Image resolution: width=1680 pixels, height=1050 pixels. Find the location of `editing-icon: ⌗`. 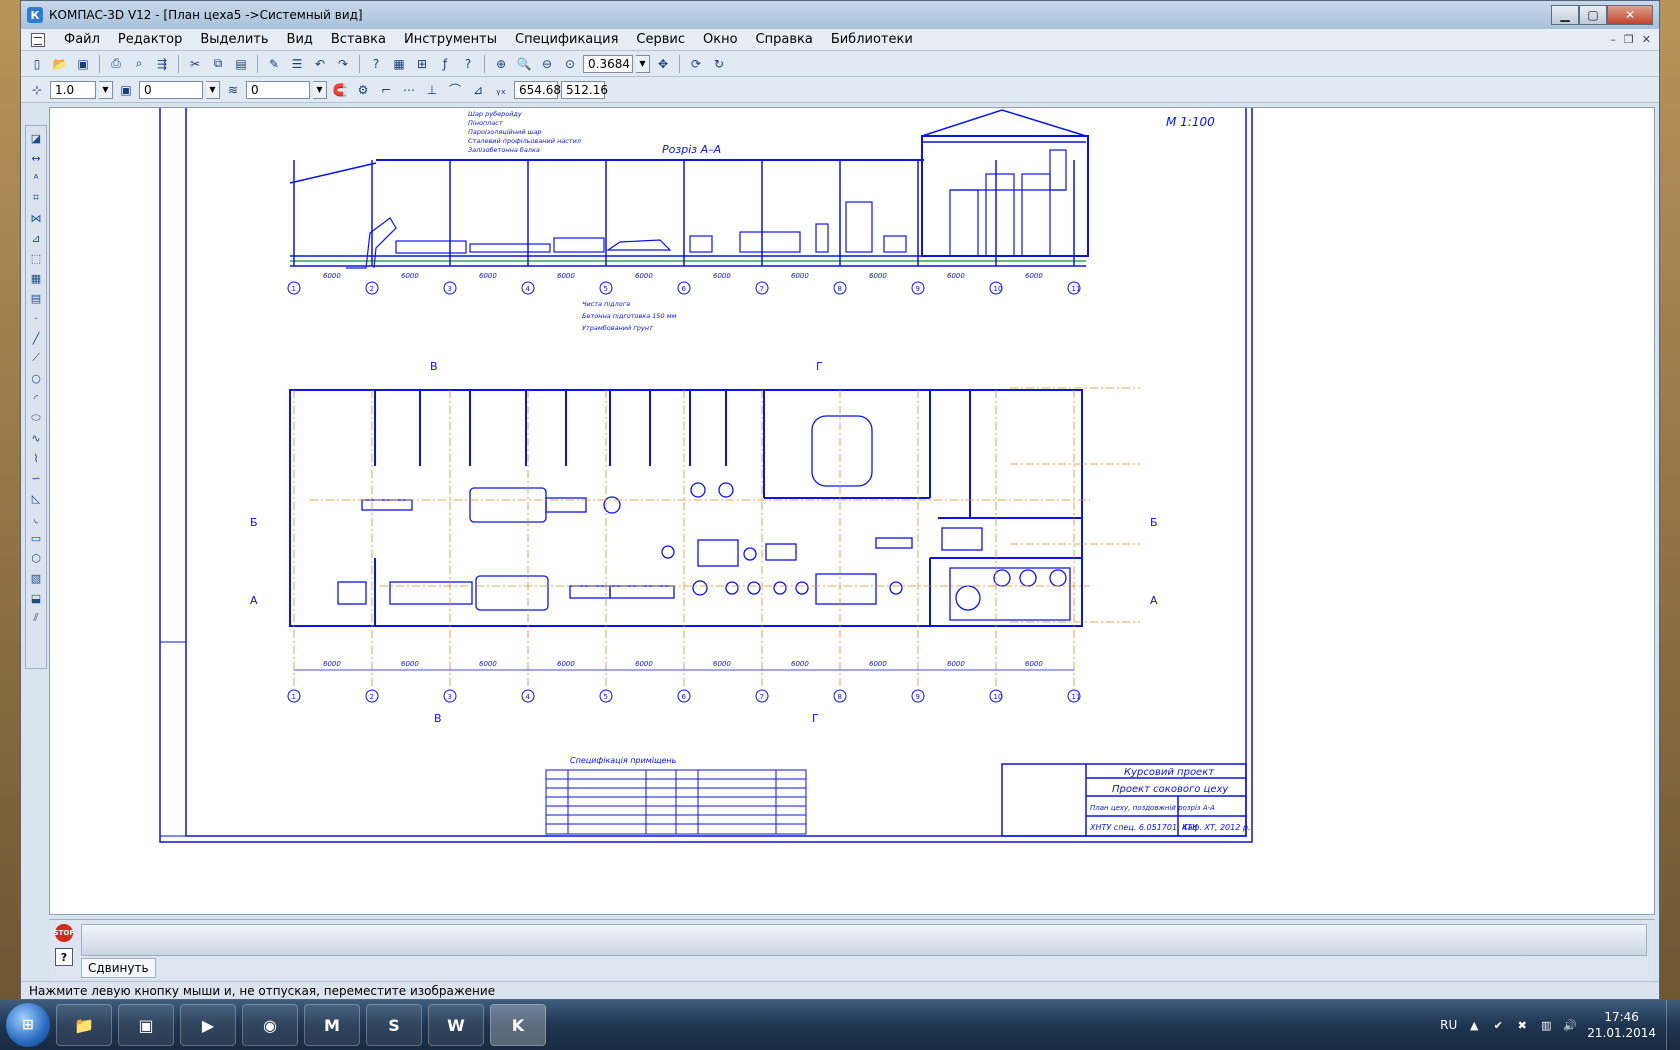

editing-icon: ⌗ is located at coordinates (36, 198).